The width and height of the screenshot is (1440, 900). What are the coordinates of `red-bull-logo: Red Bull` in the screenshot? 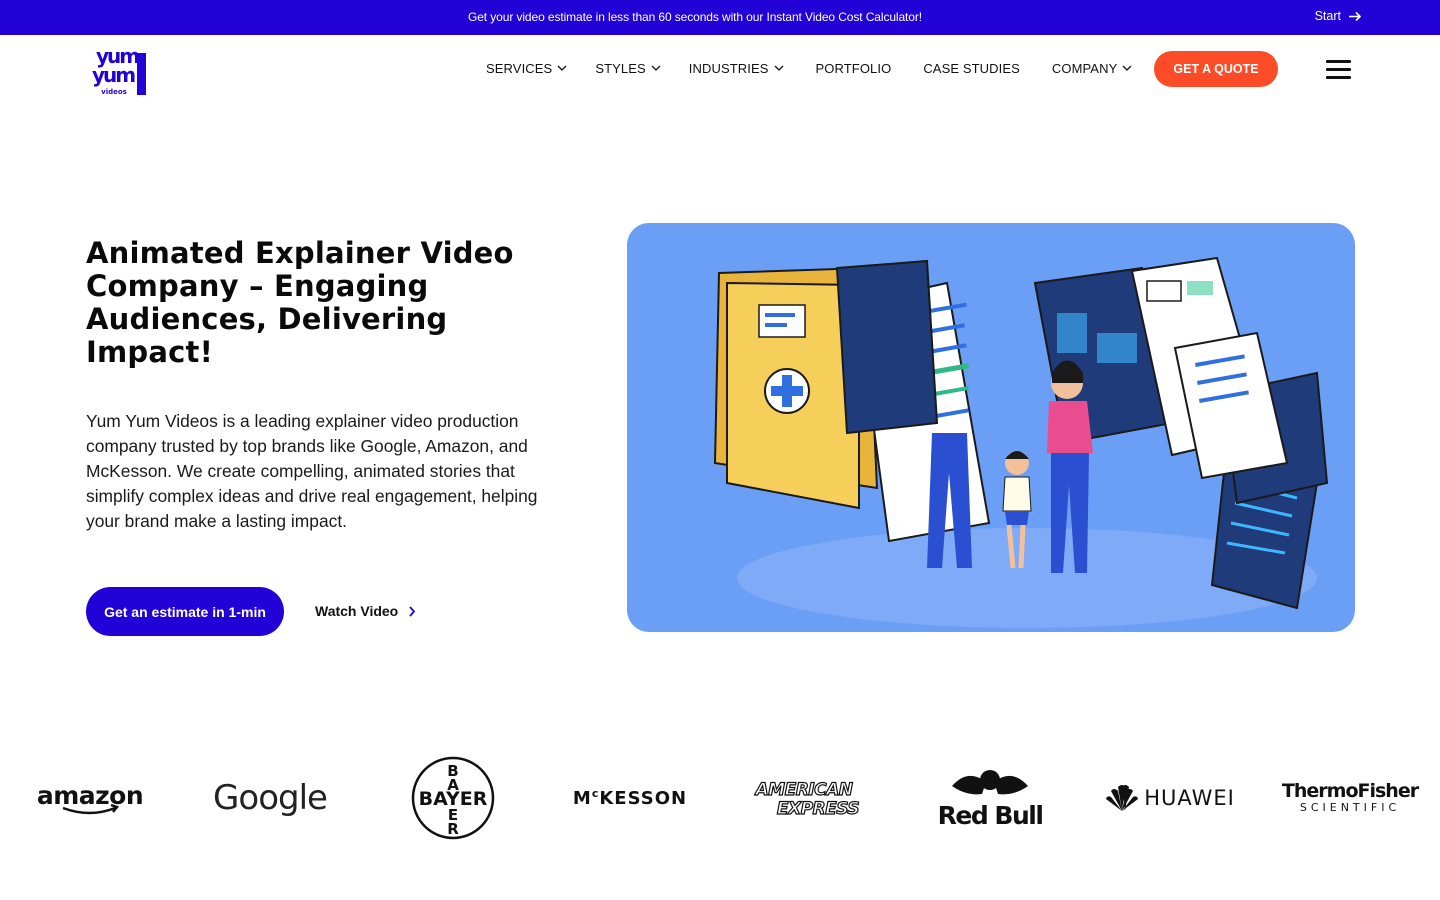 It's located at (990, 797).